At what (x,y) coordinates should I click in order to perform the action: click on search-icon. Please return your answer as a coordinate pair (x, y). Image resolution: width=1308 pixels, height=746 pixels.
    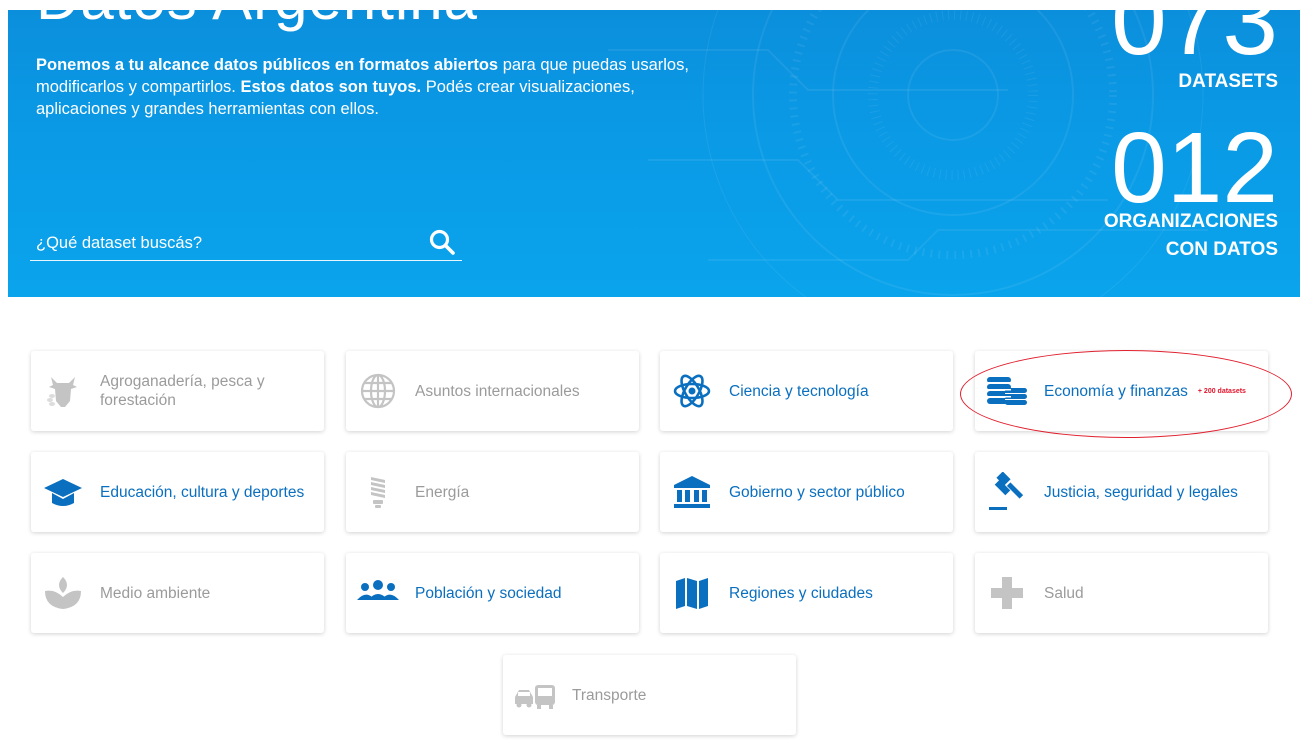
    Looking at the image, I should click on (442, 242).